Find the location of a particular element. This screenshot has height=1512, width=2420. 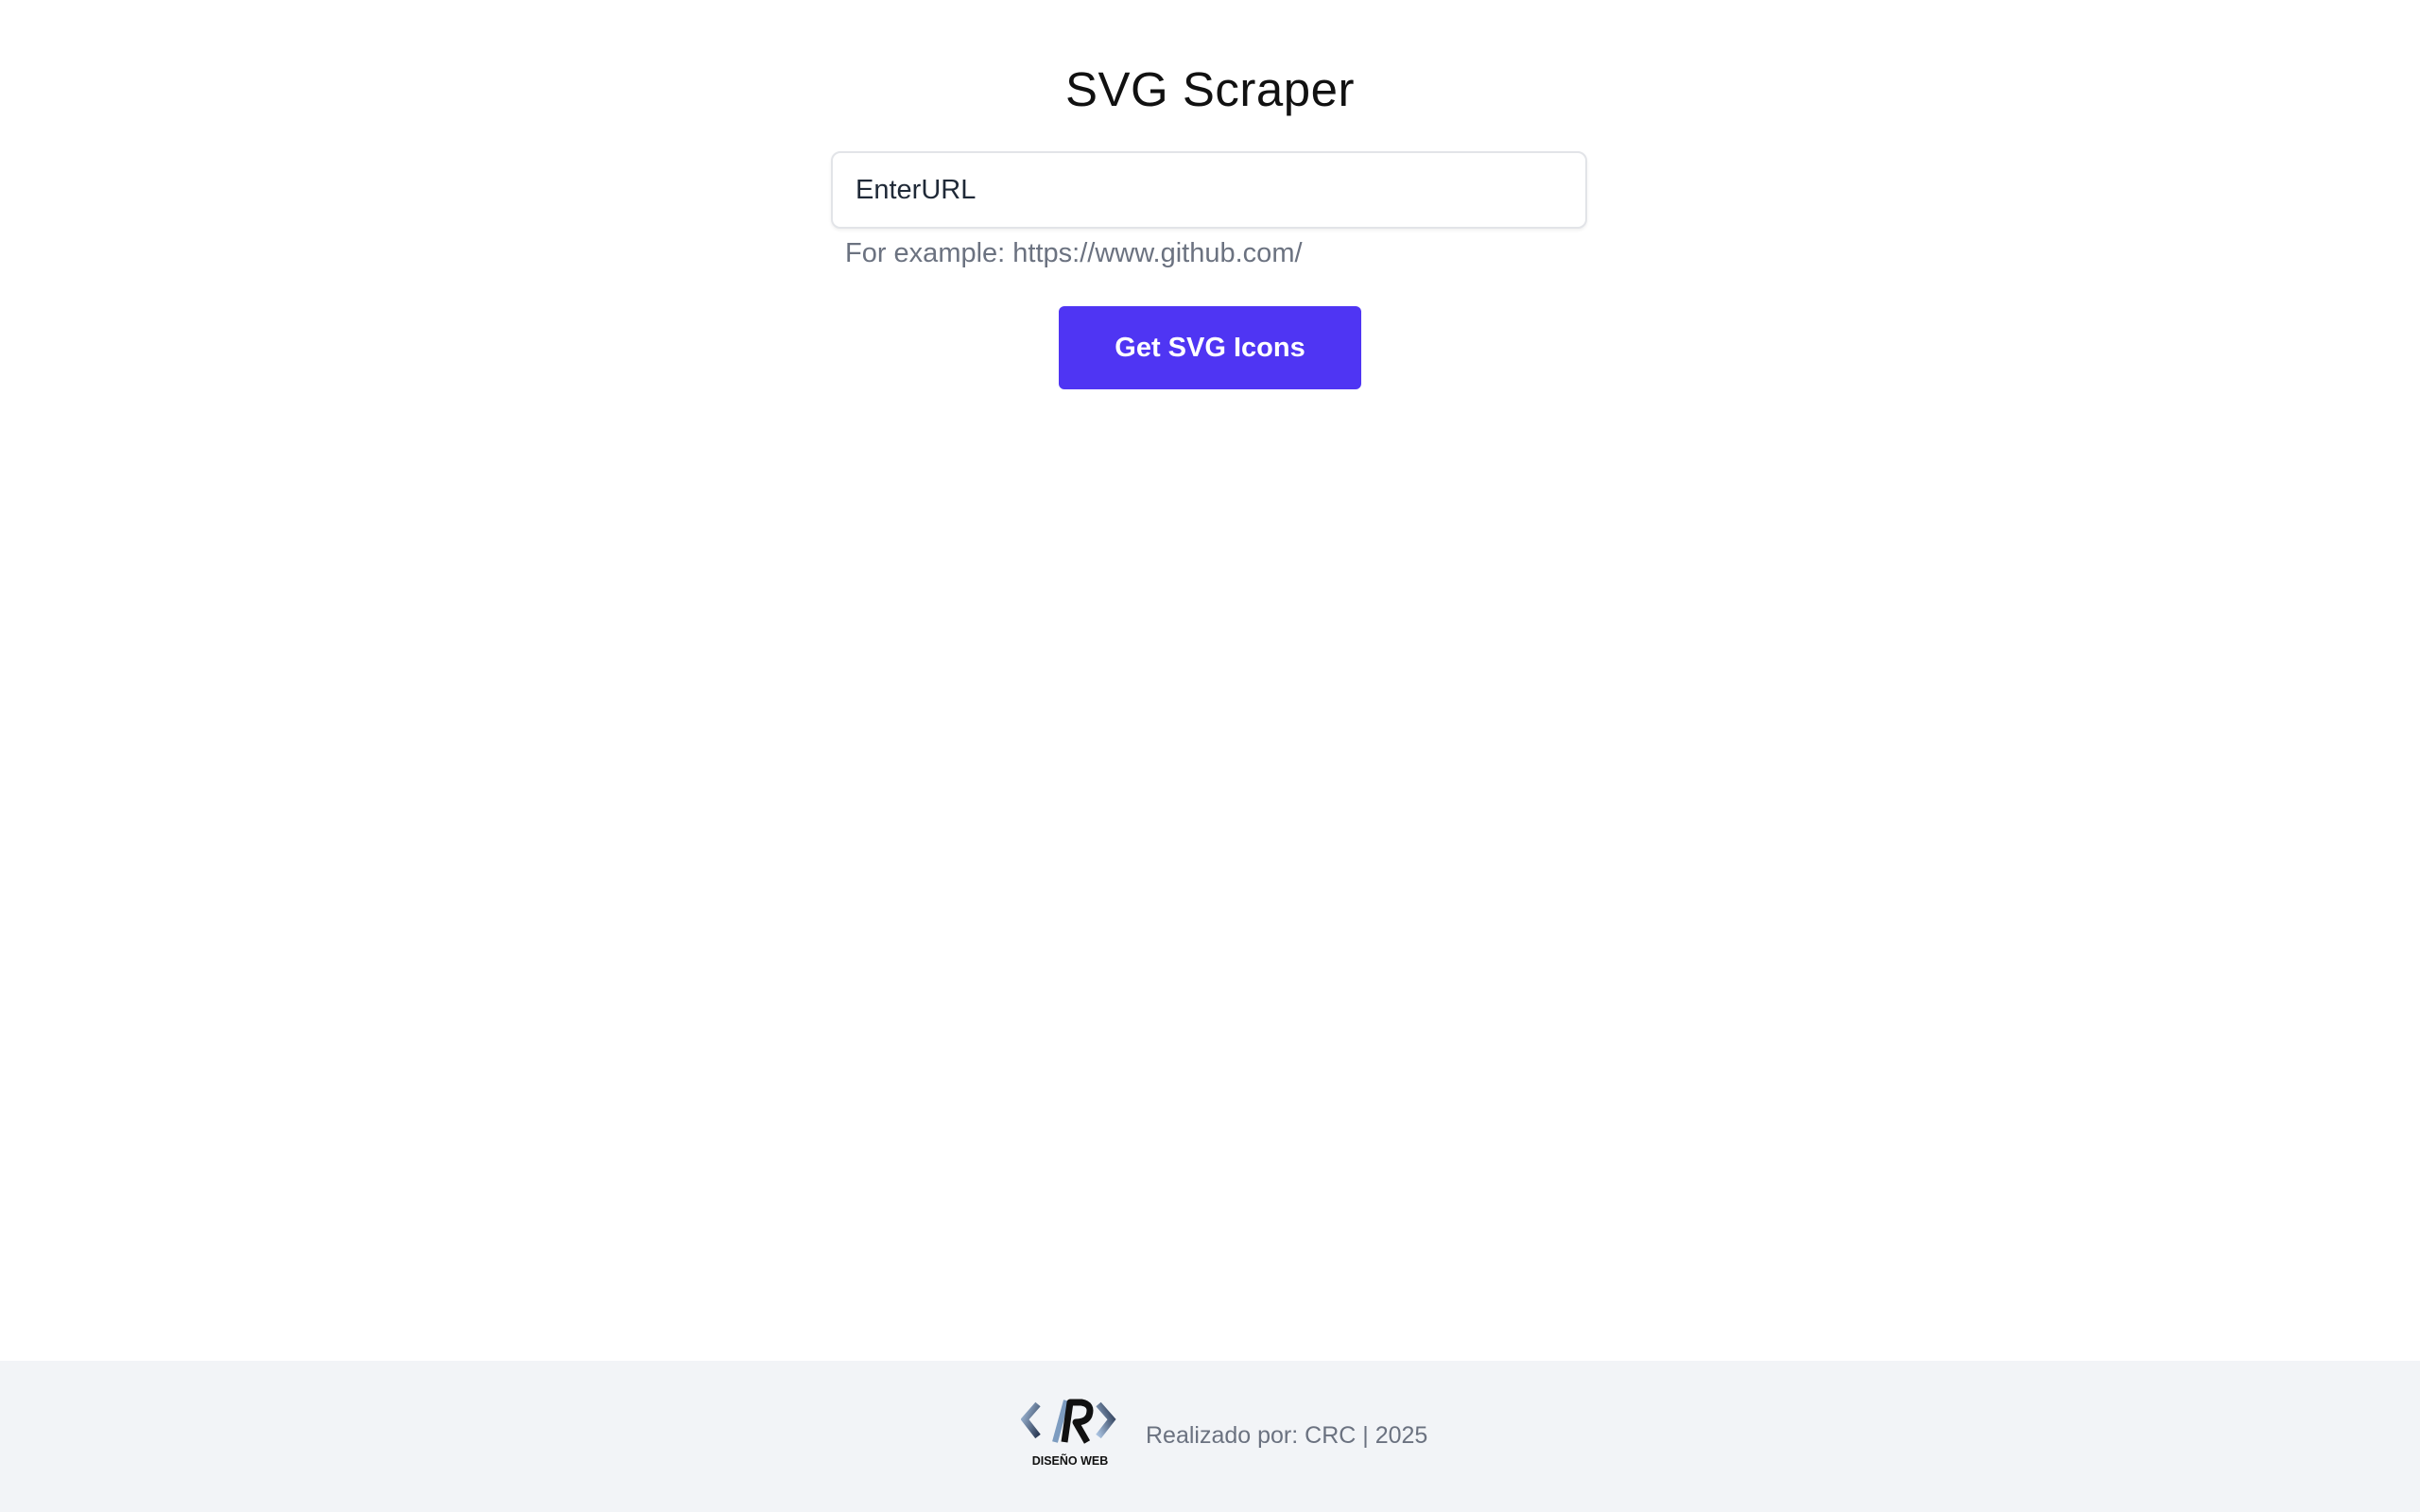

footer-content: DISEÑO WEB Realizado por: CRC | 2025 is located at coordinates (1224, 1434).